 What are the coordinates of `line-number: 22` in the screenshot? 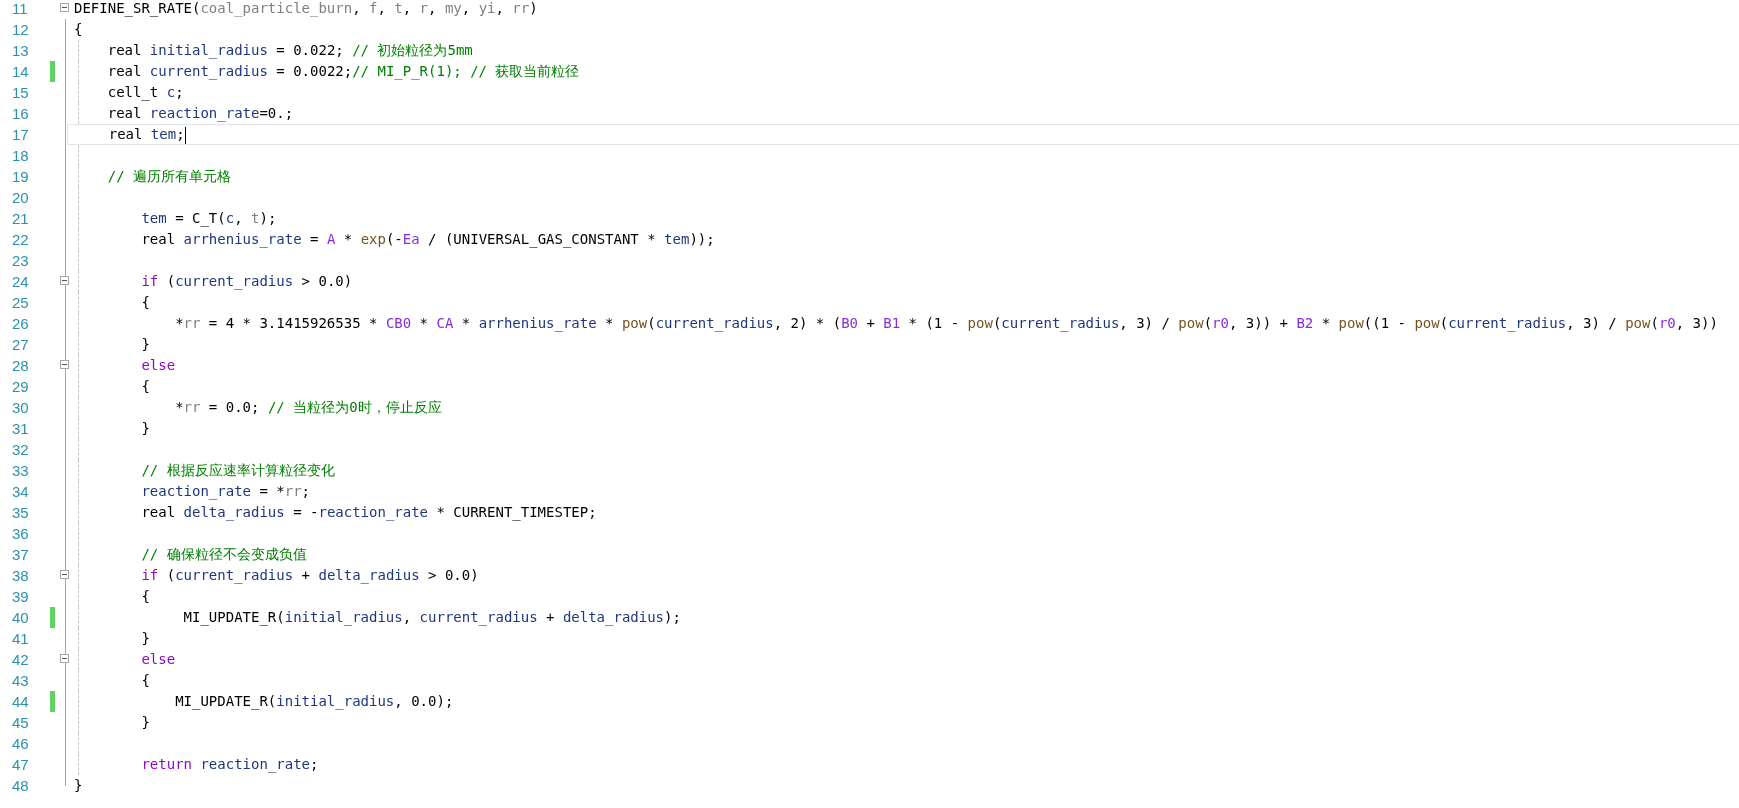 It's located at (20, 240).